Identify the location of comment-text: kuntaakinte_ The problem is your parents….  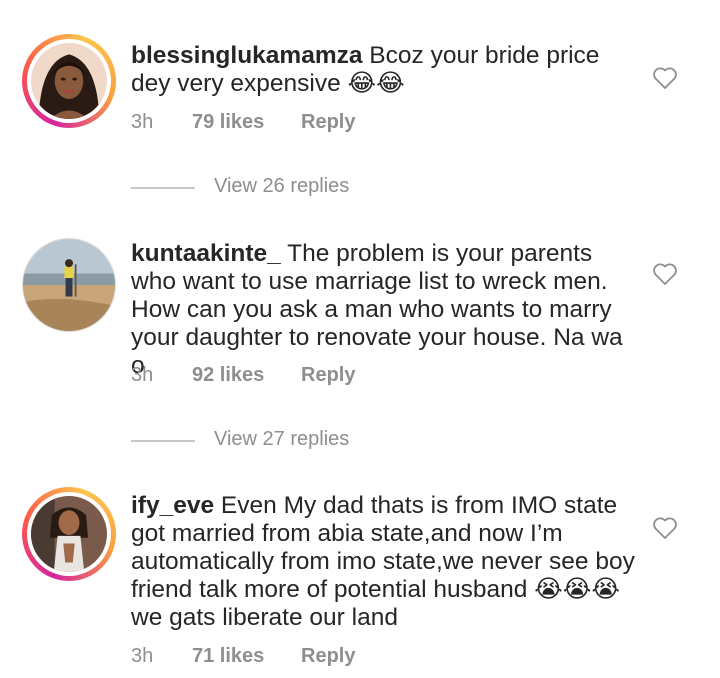
(386, 310).